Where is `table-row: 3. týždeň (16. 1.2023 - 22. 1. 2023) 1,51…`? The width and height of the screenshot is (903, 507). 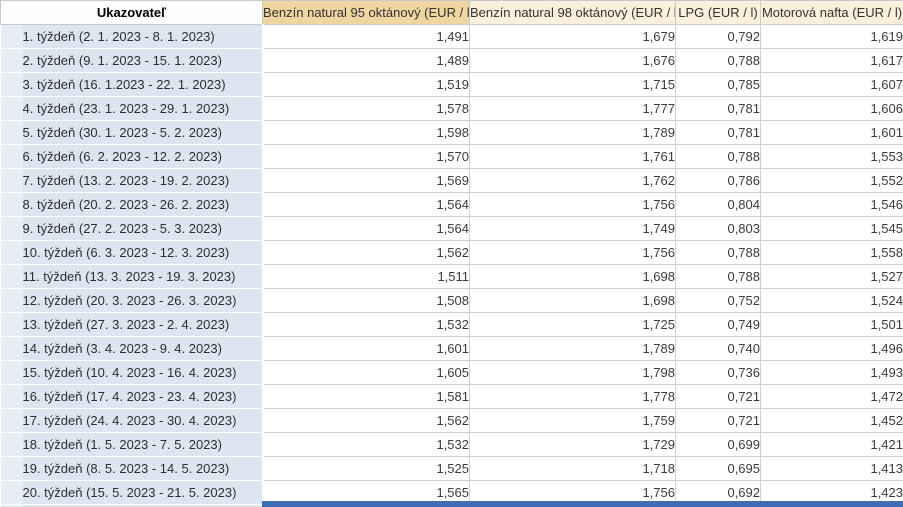 table-row: 3. týždeň (16. 1.2023 - 22. 1. 2023) 1,51… is located at coordinates (451, 84).